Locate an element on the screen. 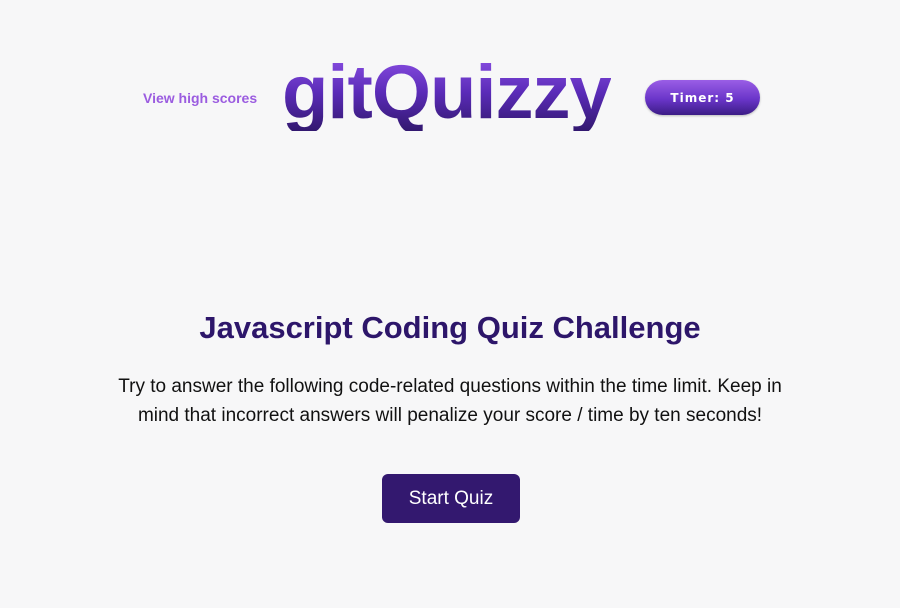 Image resolution: width=900 pixels, height=608 pixels. quiz-title: Javascript Coding Quiz Challenge is located at coordinates (450, 327).